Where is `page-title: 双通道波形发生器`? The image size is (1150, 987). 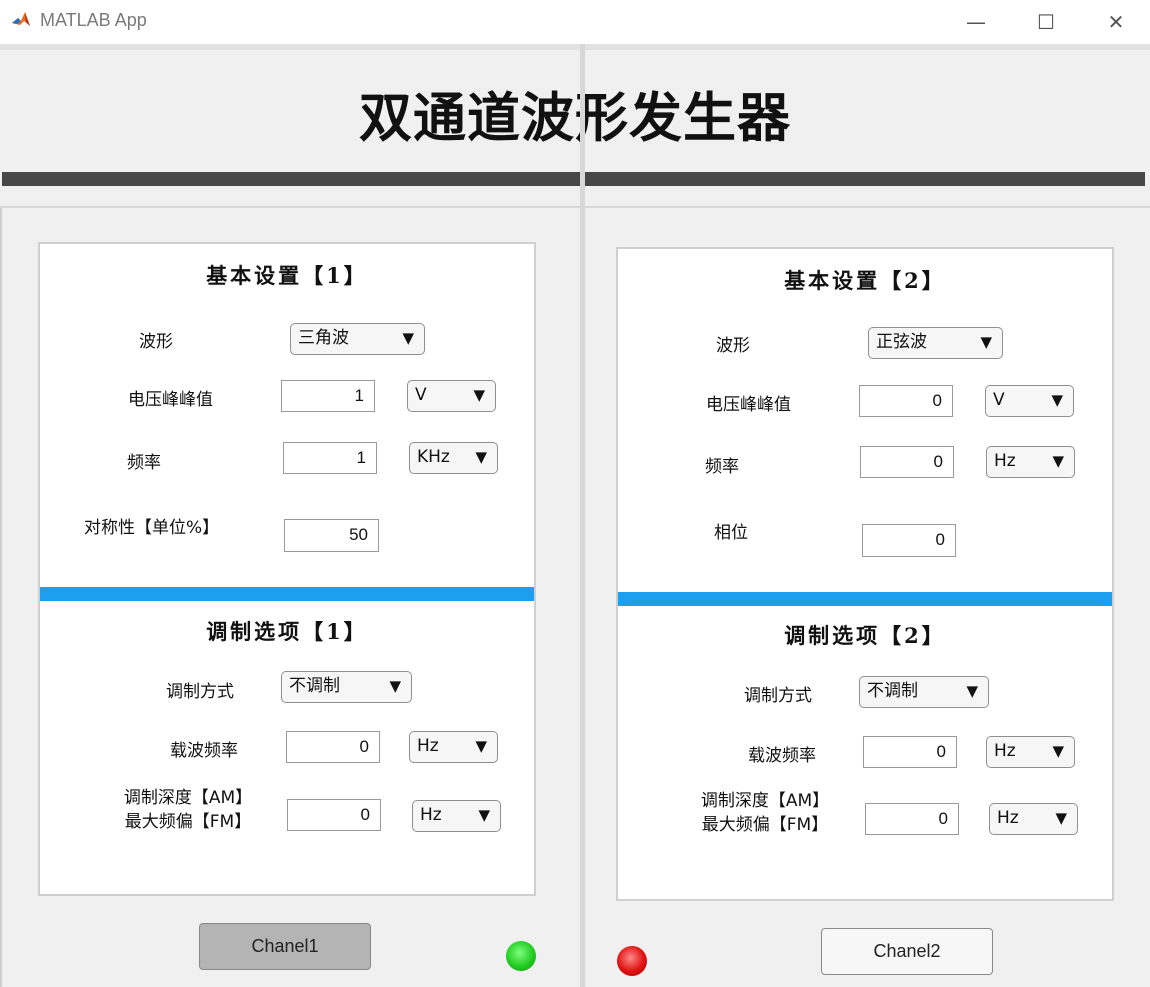 page-title: 双通道波形发生器 is located at coordinates (575, 118).